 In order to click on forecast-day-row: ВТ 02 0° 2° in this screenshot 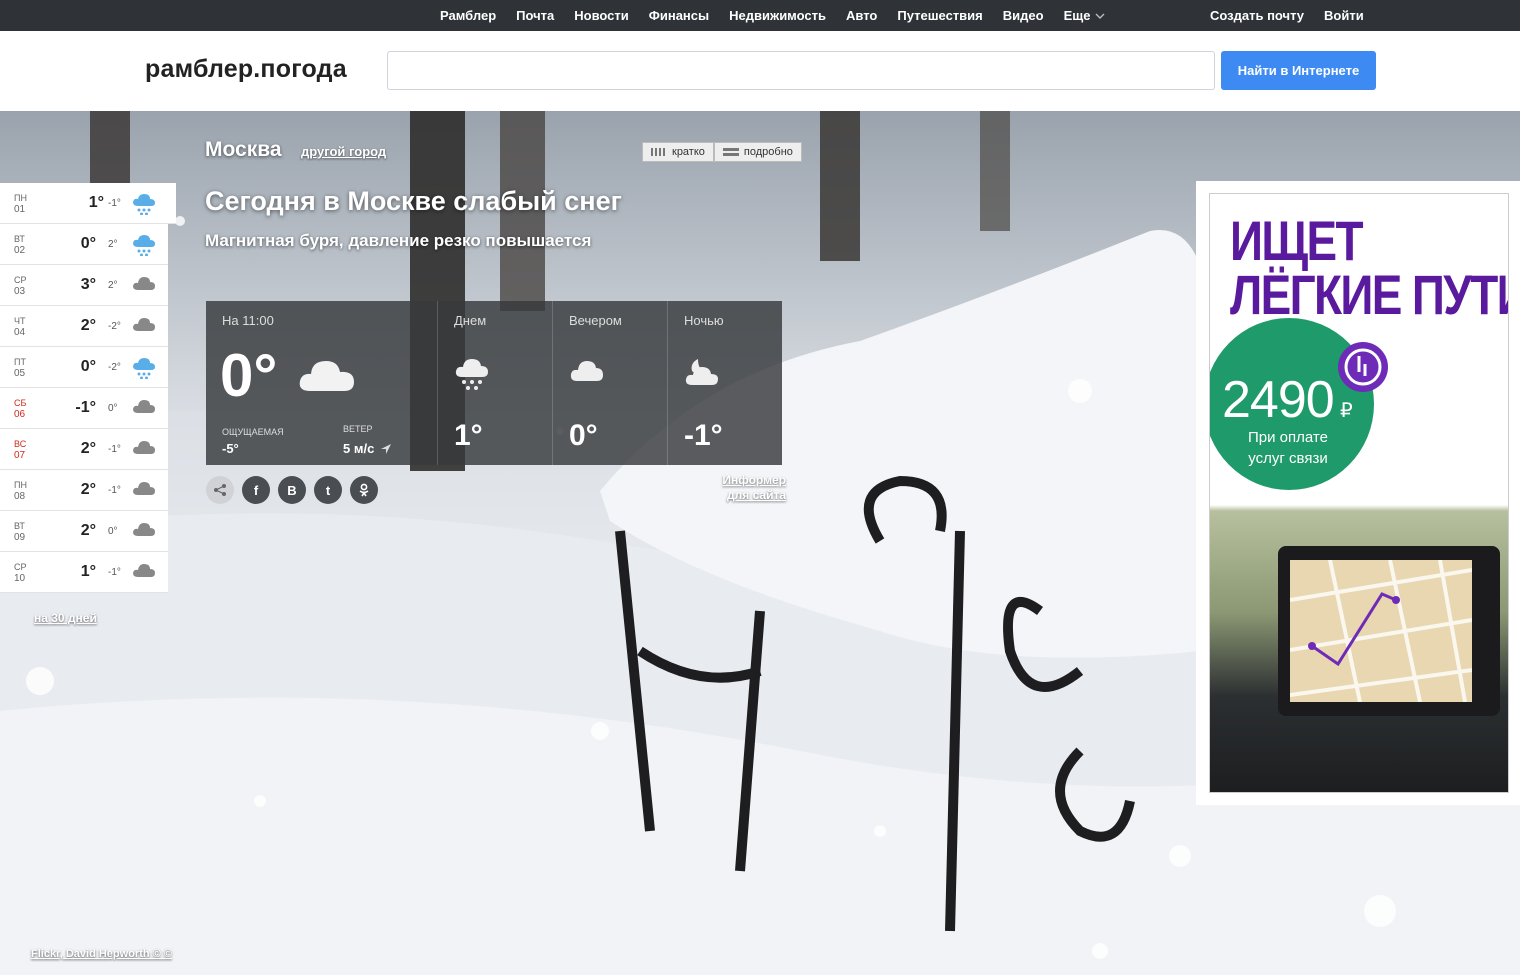, I will do `click(84, 244)`.